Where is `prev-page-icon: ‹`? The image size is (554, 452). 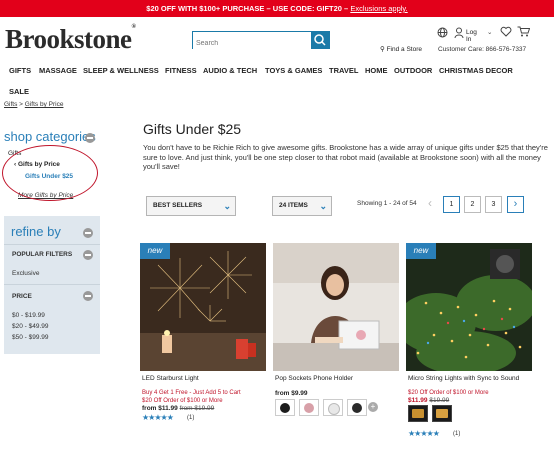
prev-page-icon: ‹ is located at coordinates (430, 203).